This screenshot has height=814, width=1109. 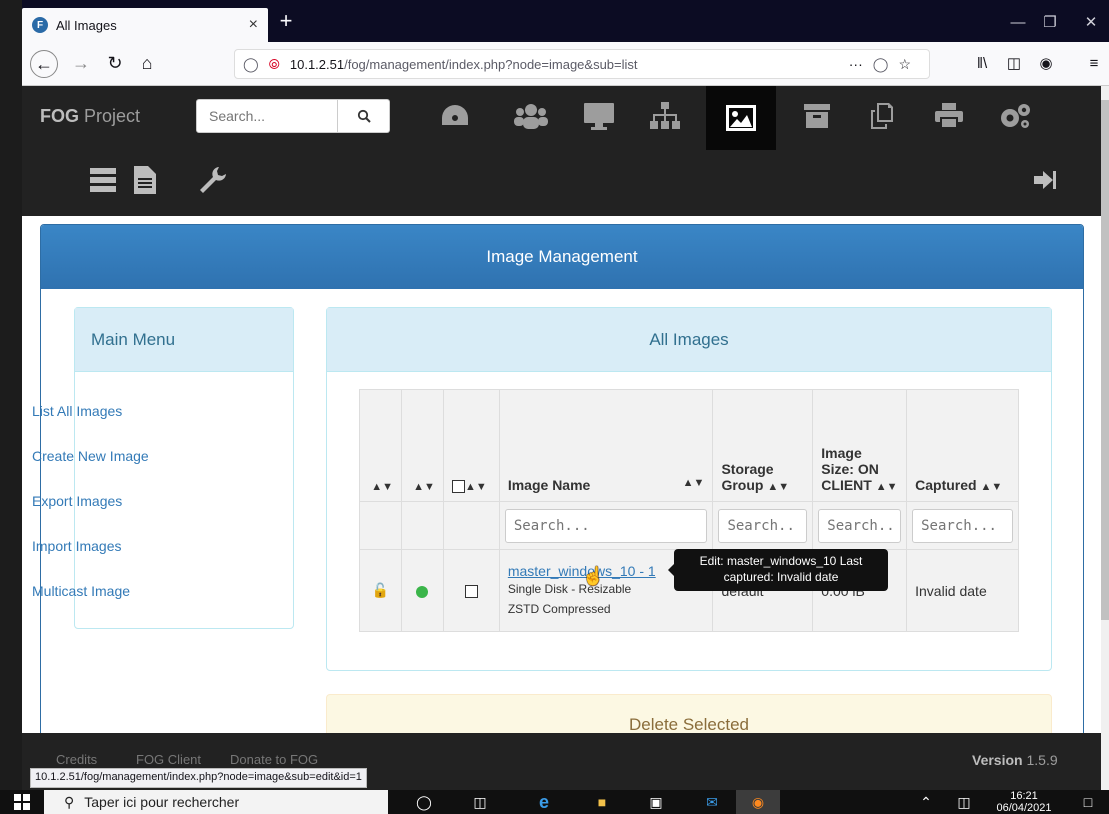 I want to click on reload-icon: ↻, so click(x=115, y=63).